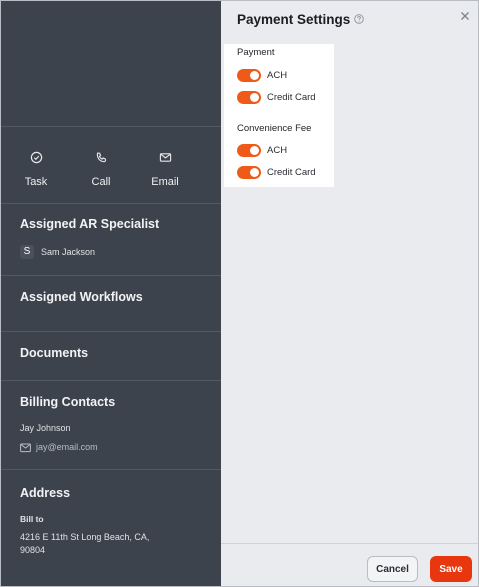 This screenshot has width=479, height=587. What do you see at coordinates (212, 170) in the screenshot?
I see `partial-action: S` at bounding box center [212, 170].